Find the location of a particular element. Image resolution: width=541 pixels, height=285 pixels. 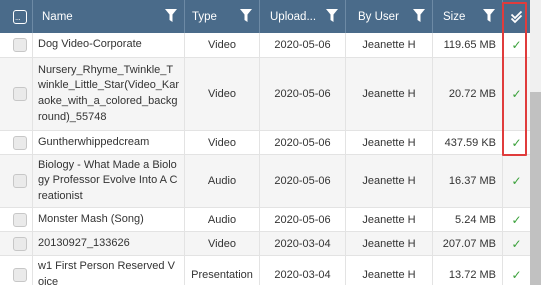

file-name: w1 First Person Reserved Voice is located at coordinates (106, 272).